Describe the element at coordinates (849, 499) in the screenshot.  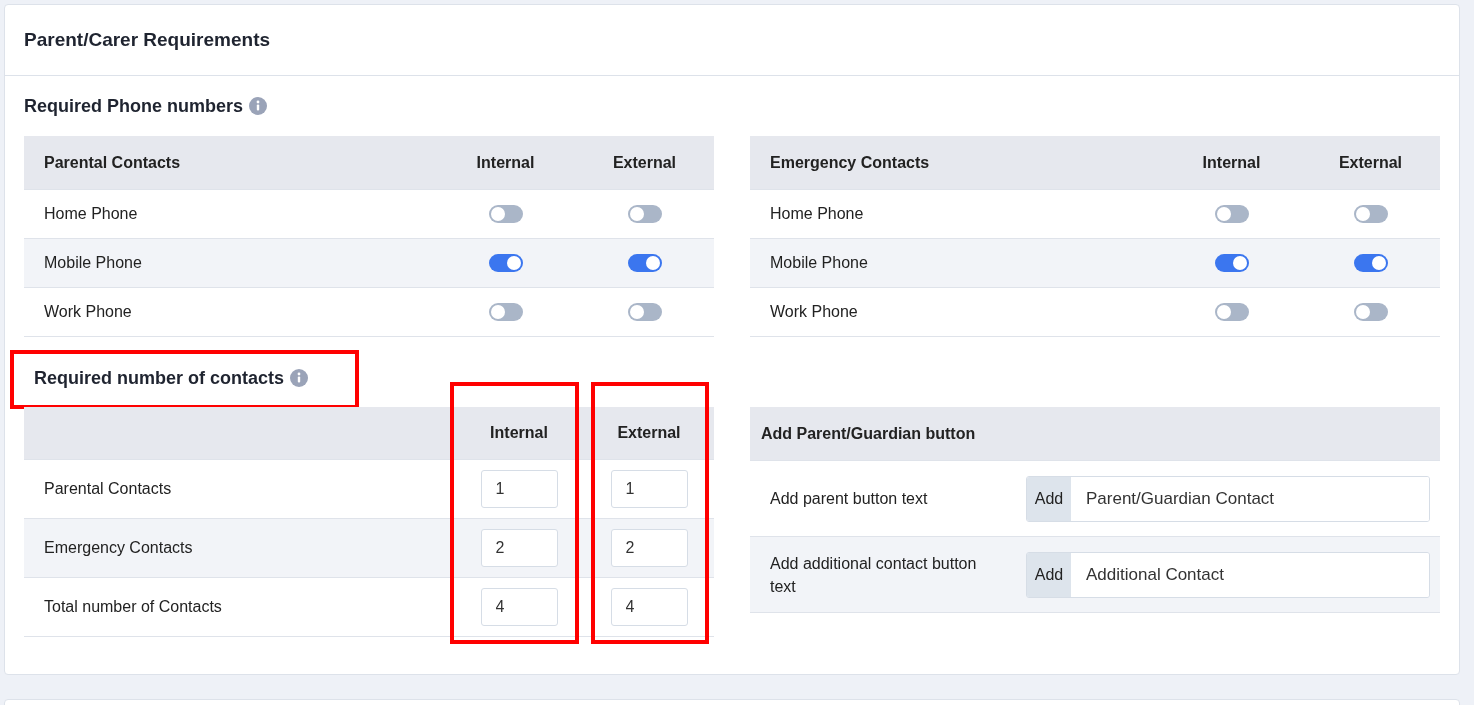
I see `row-label: Add parent button text` at that location.